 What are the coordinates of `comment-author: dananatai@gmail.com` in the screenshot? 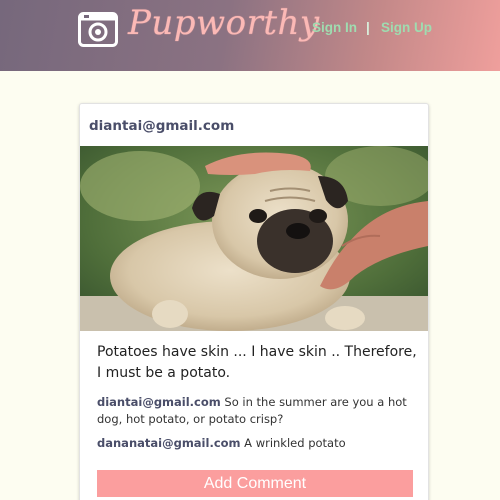 It's located at (169, 443).